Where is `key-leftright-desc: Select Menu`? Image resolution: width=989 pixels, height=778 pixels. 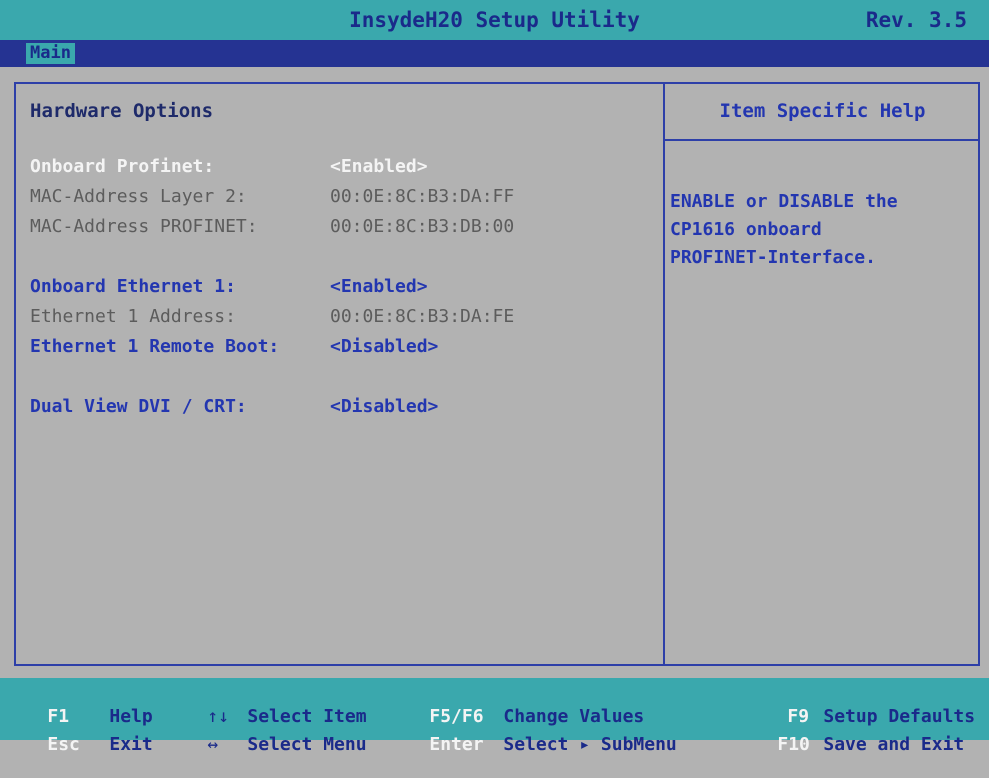 key-leftright-desc: Select Menu is located at coordinates (285, 745).